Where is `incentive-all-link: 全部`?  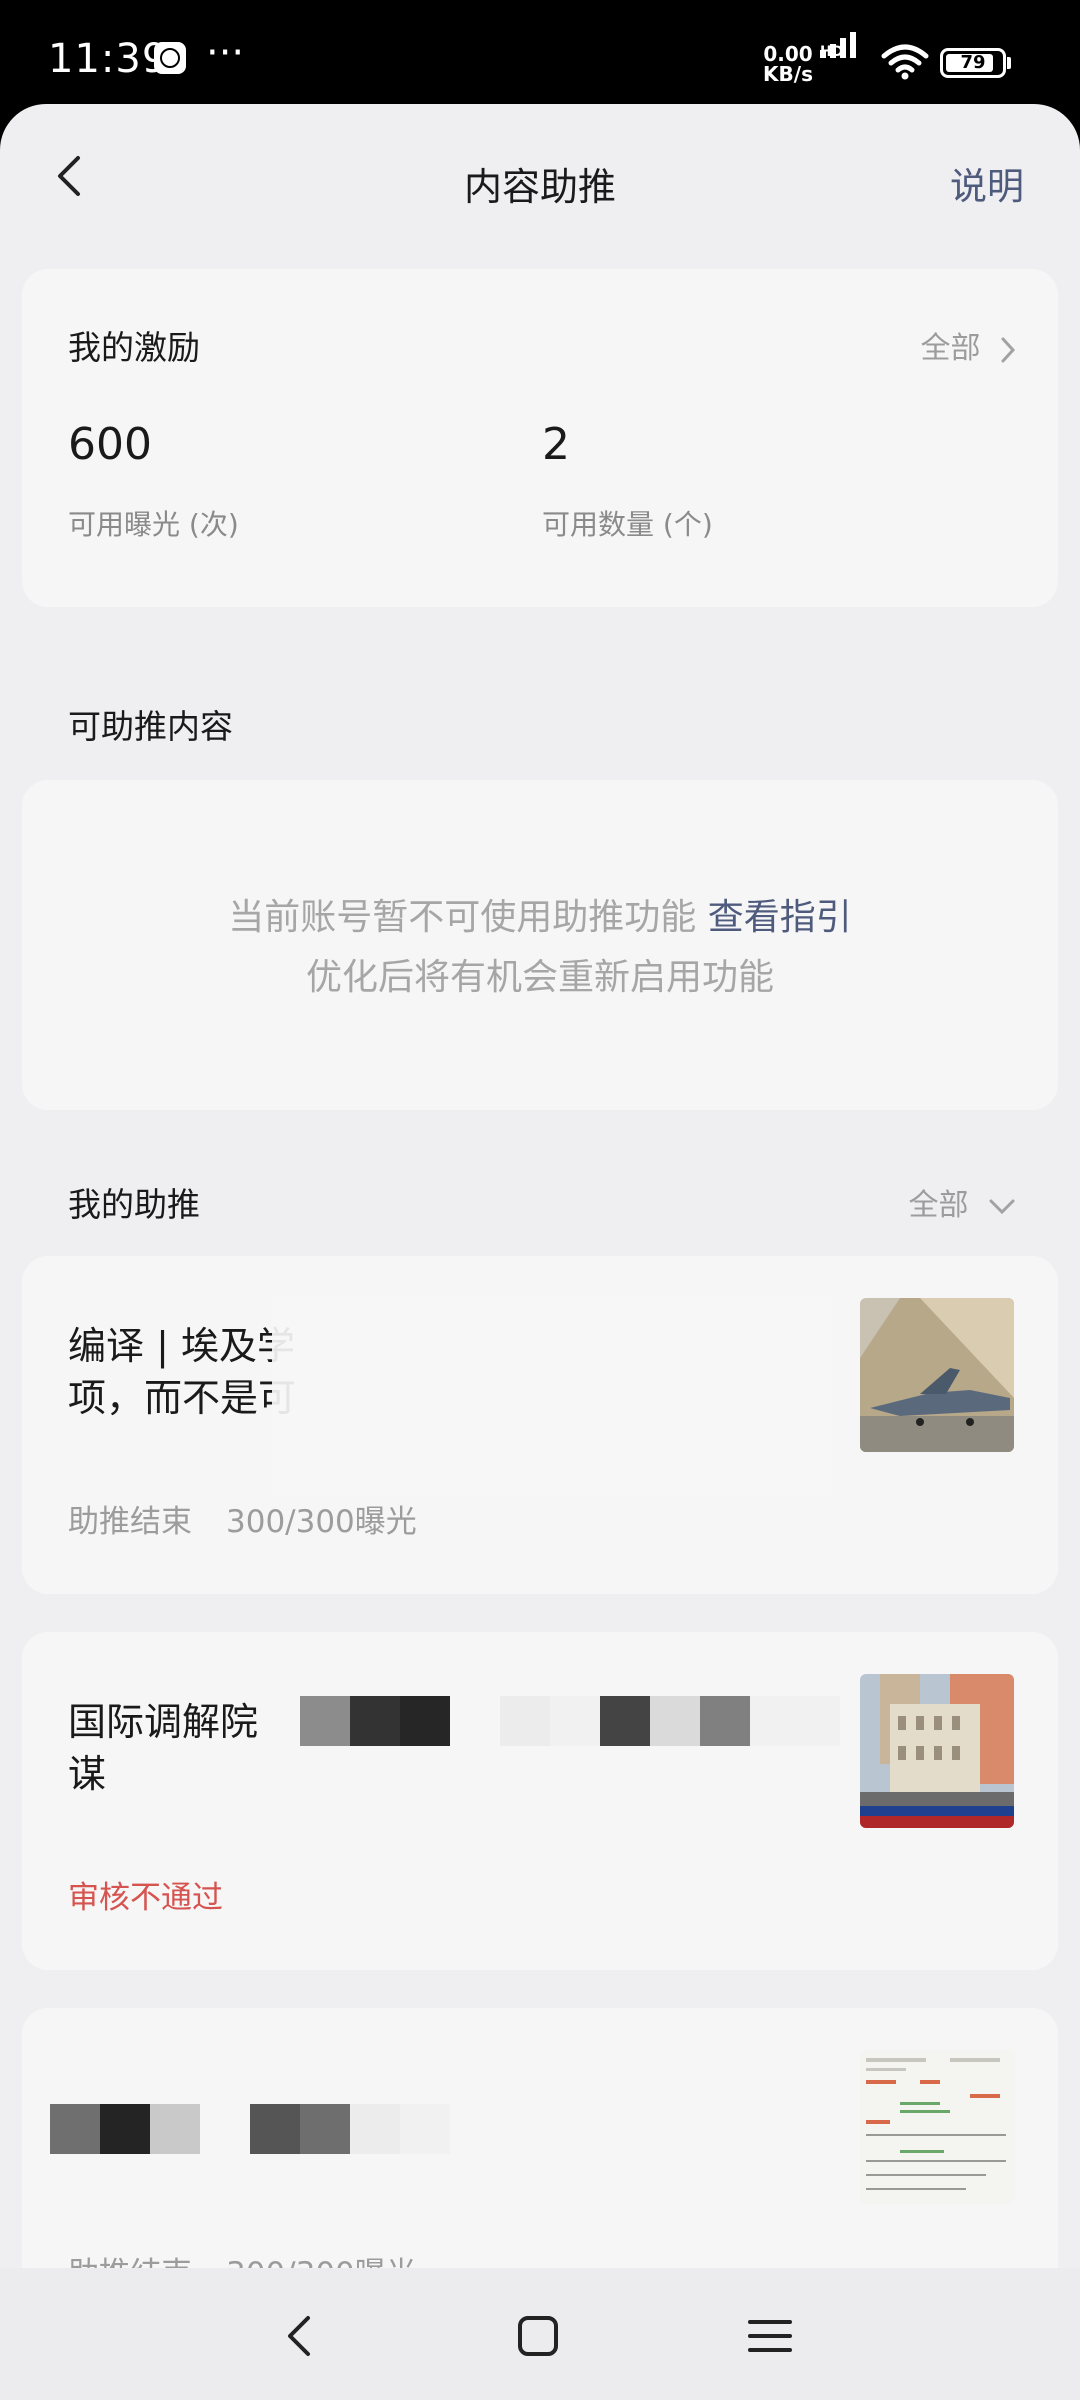
incentive-all-link: 全部 is located at coordinates (968, 345).